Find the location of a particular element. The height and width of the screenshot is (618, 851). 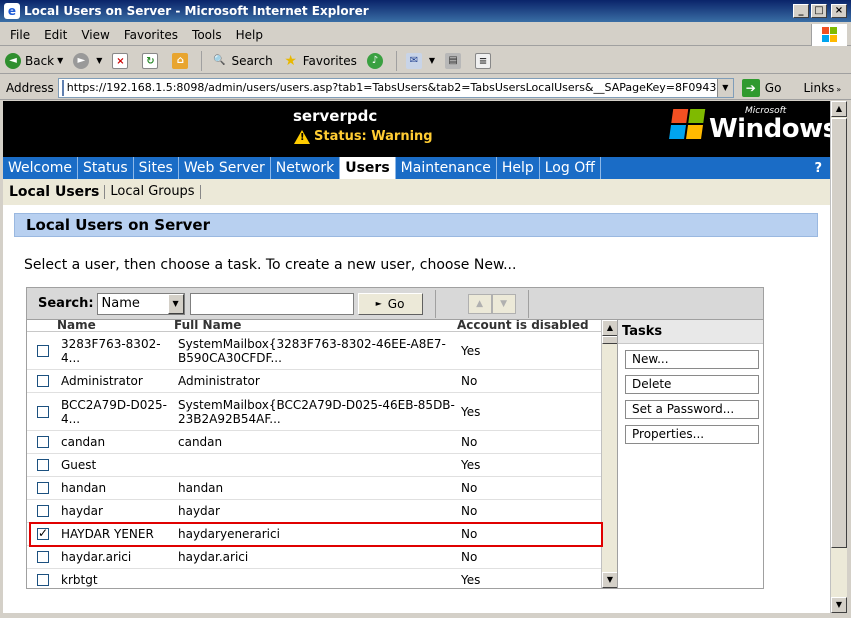

home-icon: ⌂ is located at coordinates (180, 60).